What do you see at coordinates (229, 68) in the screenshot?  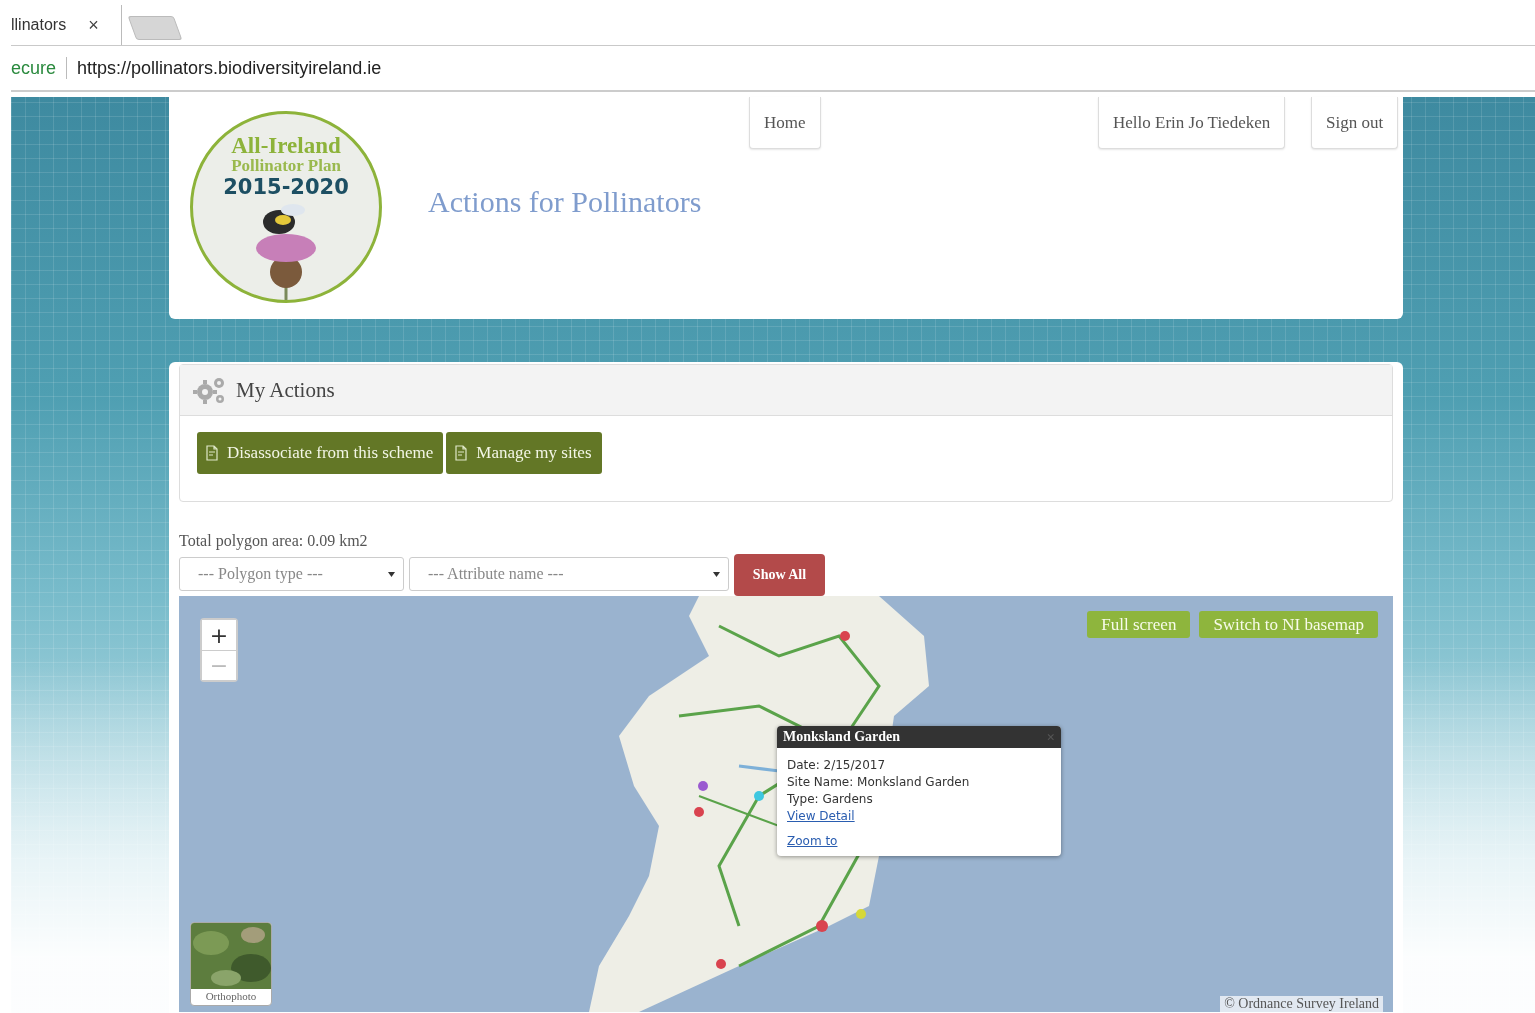 I see `address-field: https://pollinators.biodiversityireland.ie` at bounding box center [229, 68].